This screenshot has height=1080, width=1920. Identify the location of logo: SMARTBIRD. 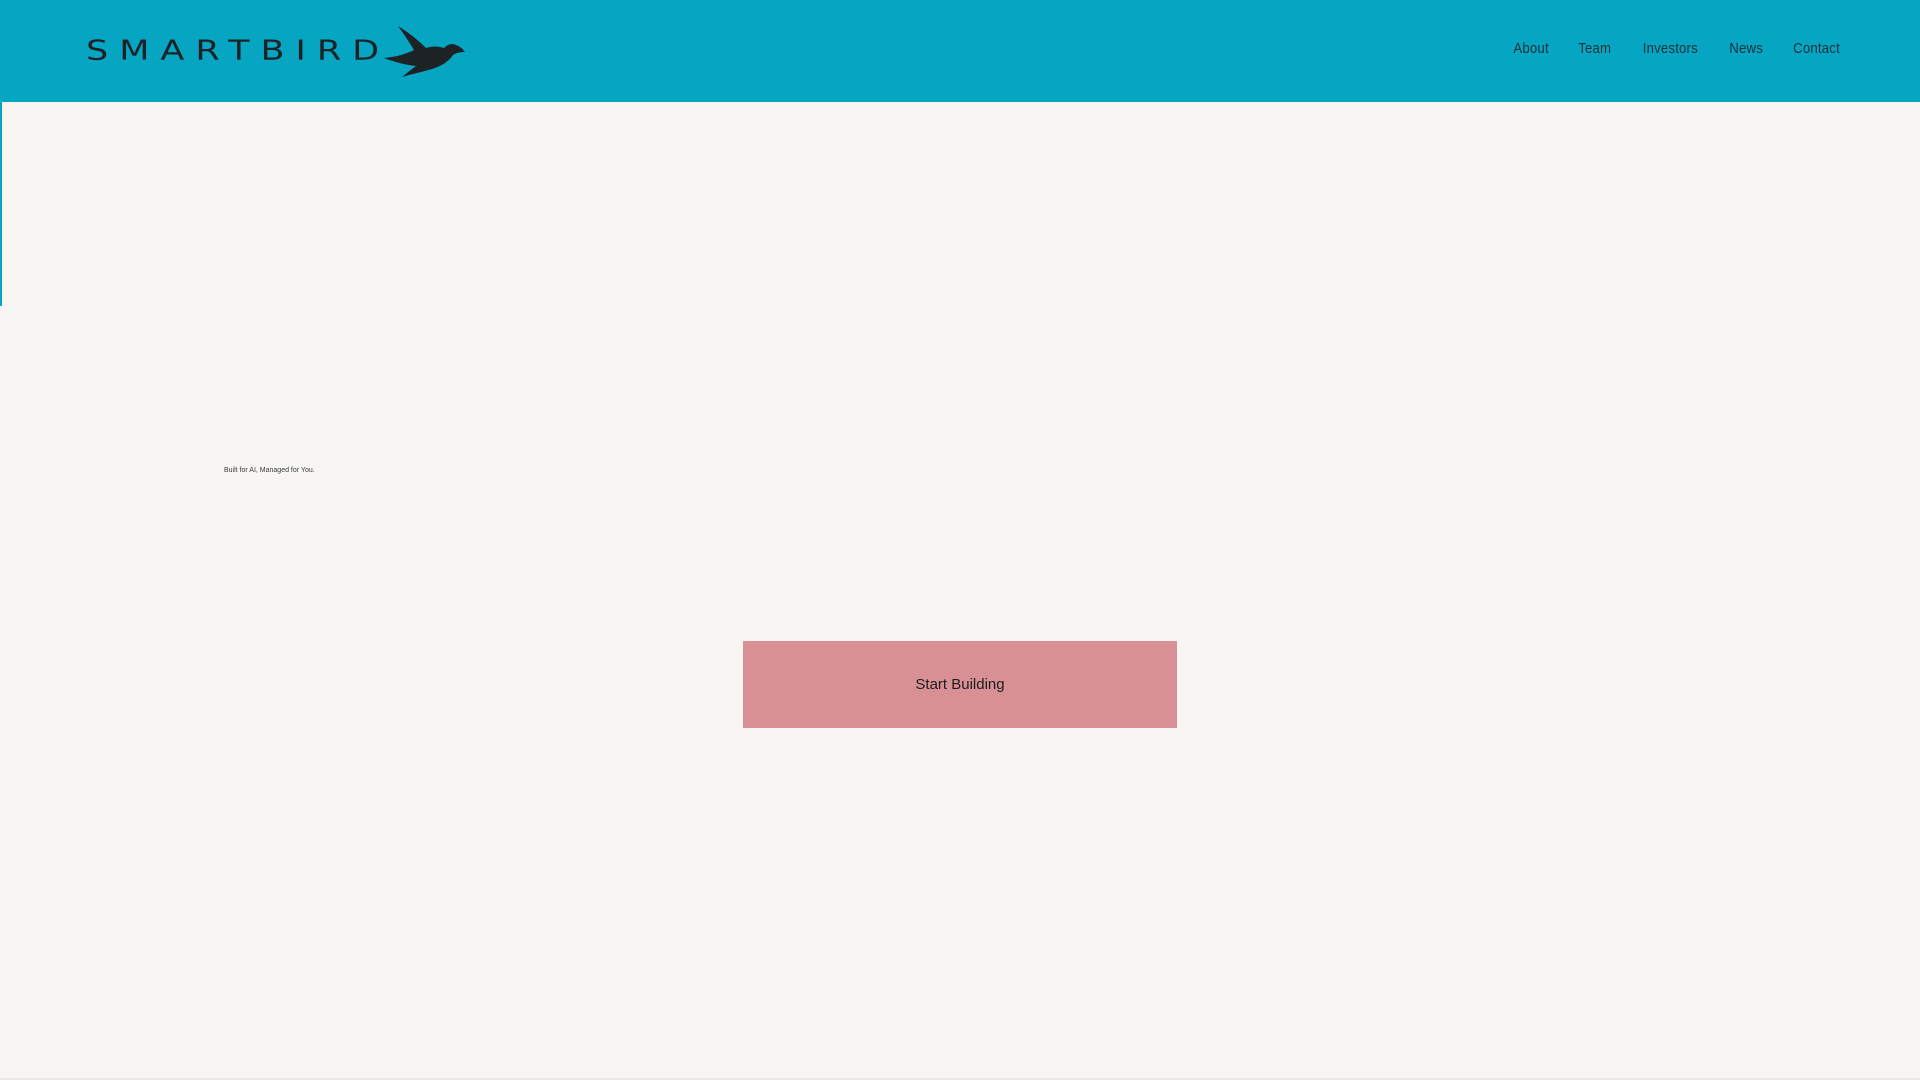
(276, 51).